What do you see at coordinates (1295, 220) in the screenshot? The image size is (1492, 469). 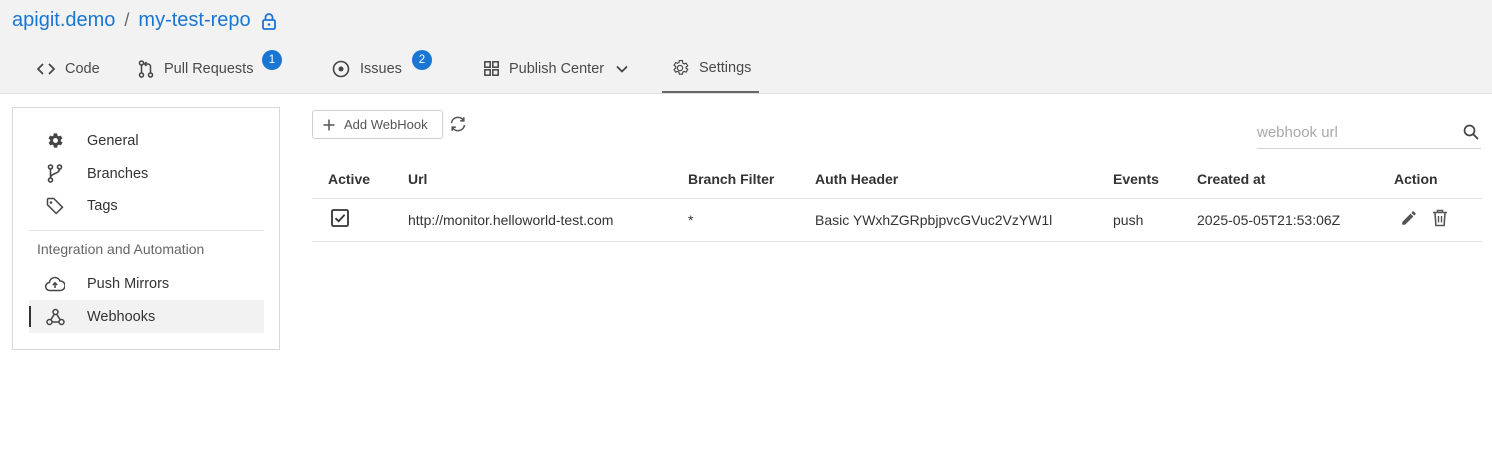 I see `created-at-cell: 2025-05-05T21:53:06Z` at bounding box center [1295, 220].